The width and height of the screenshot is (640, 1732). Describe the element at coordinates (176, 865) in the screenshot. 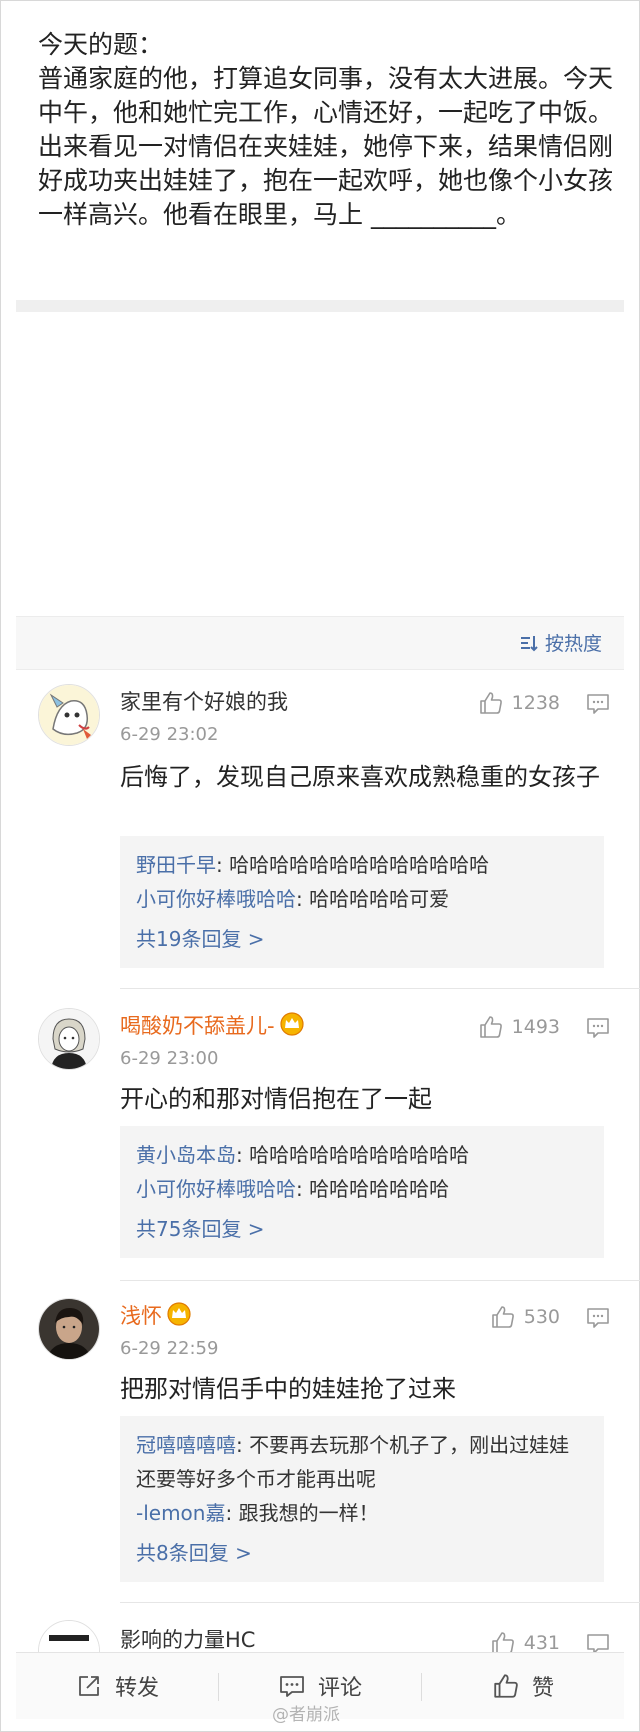

I see `reply-username: 野田千早` at that location.